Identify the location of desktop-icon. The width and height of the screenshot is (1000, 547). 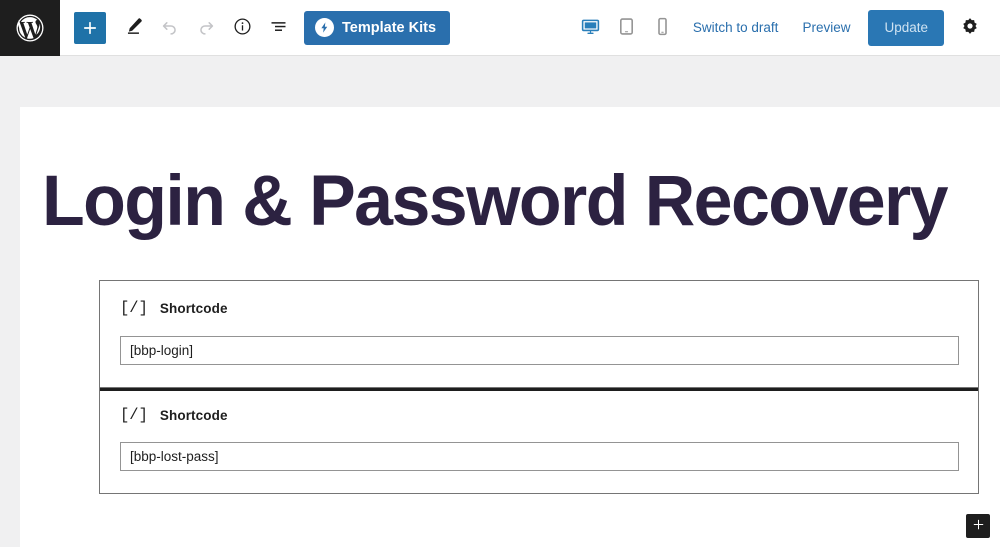
(590, 28).